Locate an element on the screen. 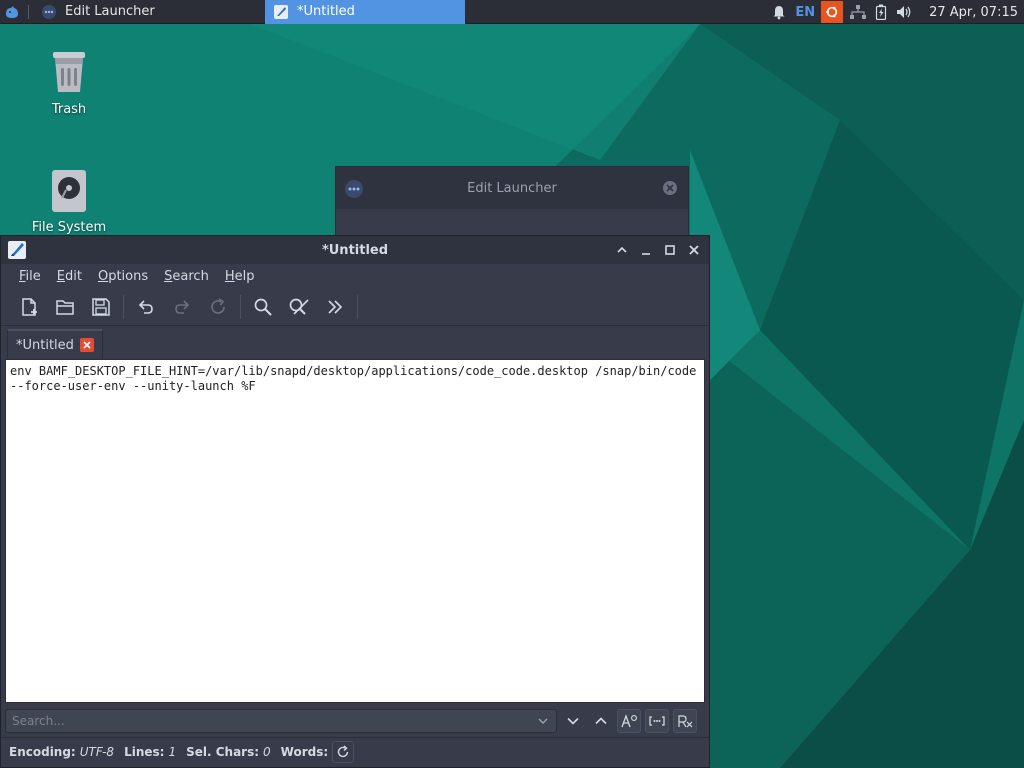  system-tray: EN 27 Apr, 07:15 is located at coordinates (895, 12).